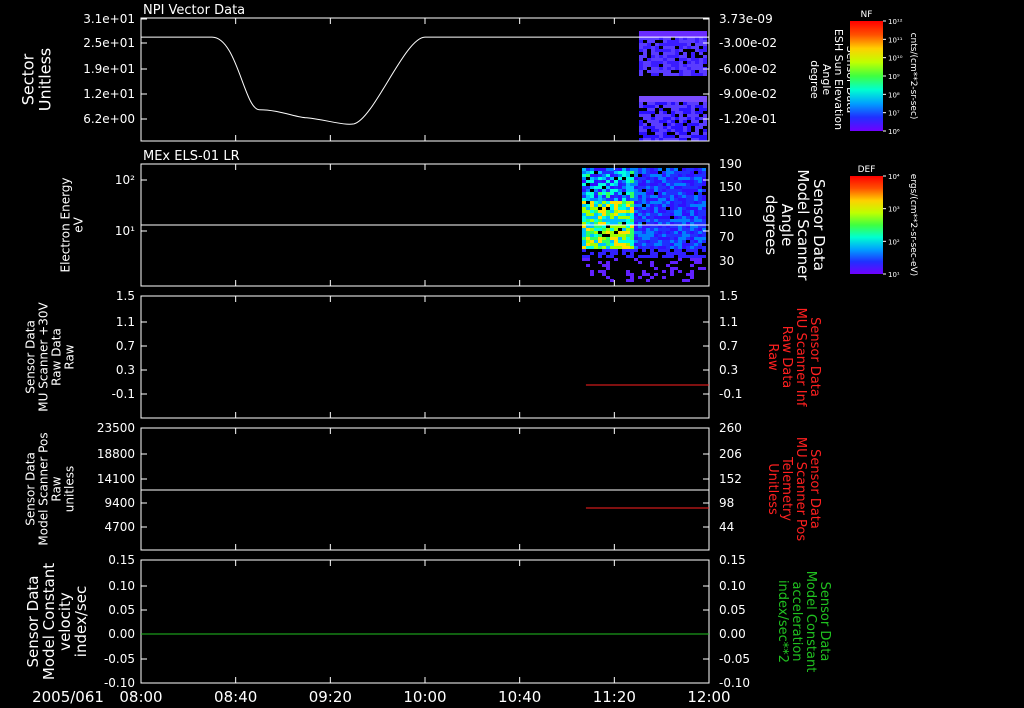 This screenshot has height=708, width=1024. I want to click on right-y-tick-label: -3.00e-02, so click(748, 43).